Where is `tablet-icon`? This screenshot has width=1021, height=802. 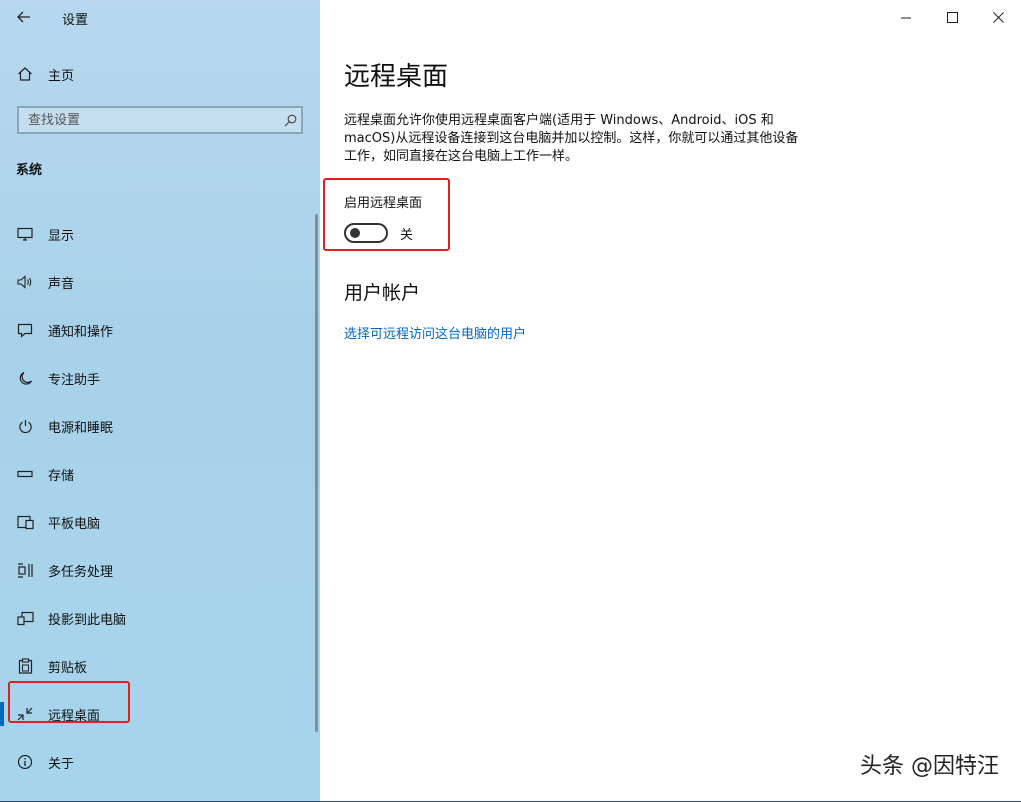 tablet-icon is located at coordinates (25, 522).